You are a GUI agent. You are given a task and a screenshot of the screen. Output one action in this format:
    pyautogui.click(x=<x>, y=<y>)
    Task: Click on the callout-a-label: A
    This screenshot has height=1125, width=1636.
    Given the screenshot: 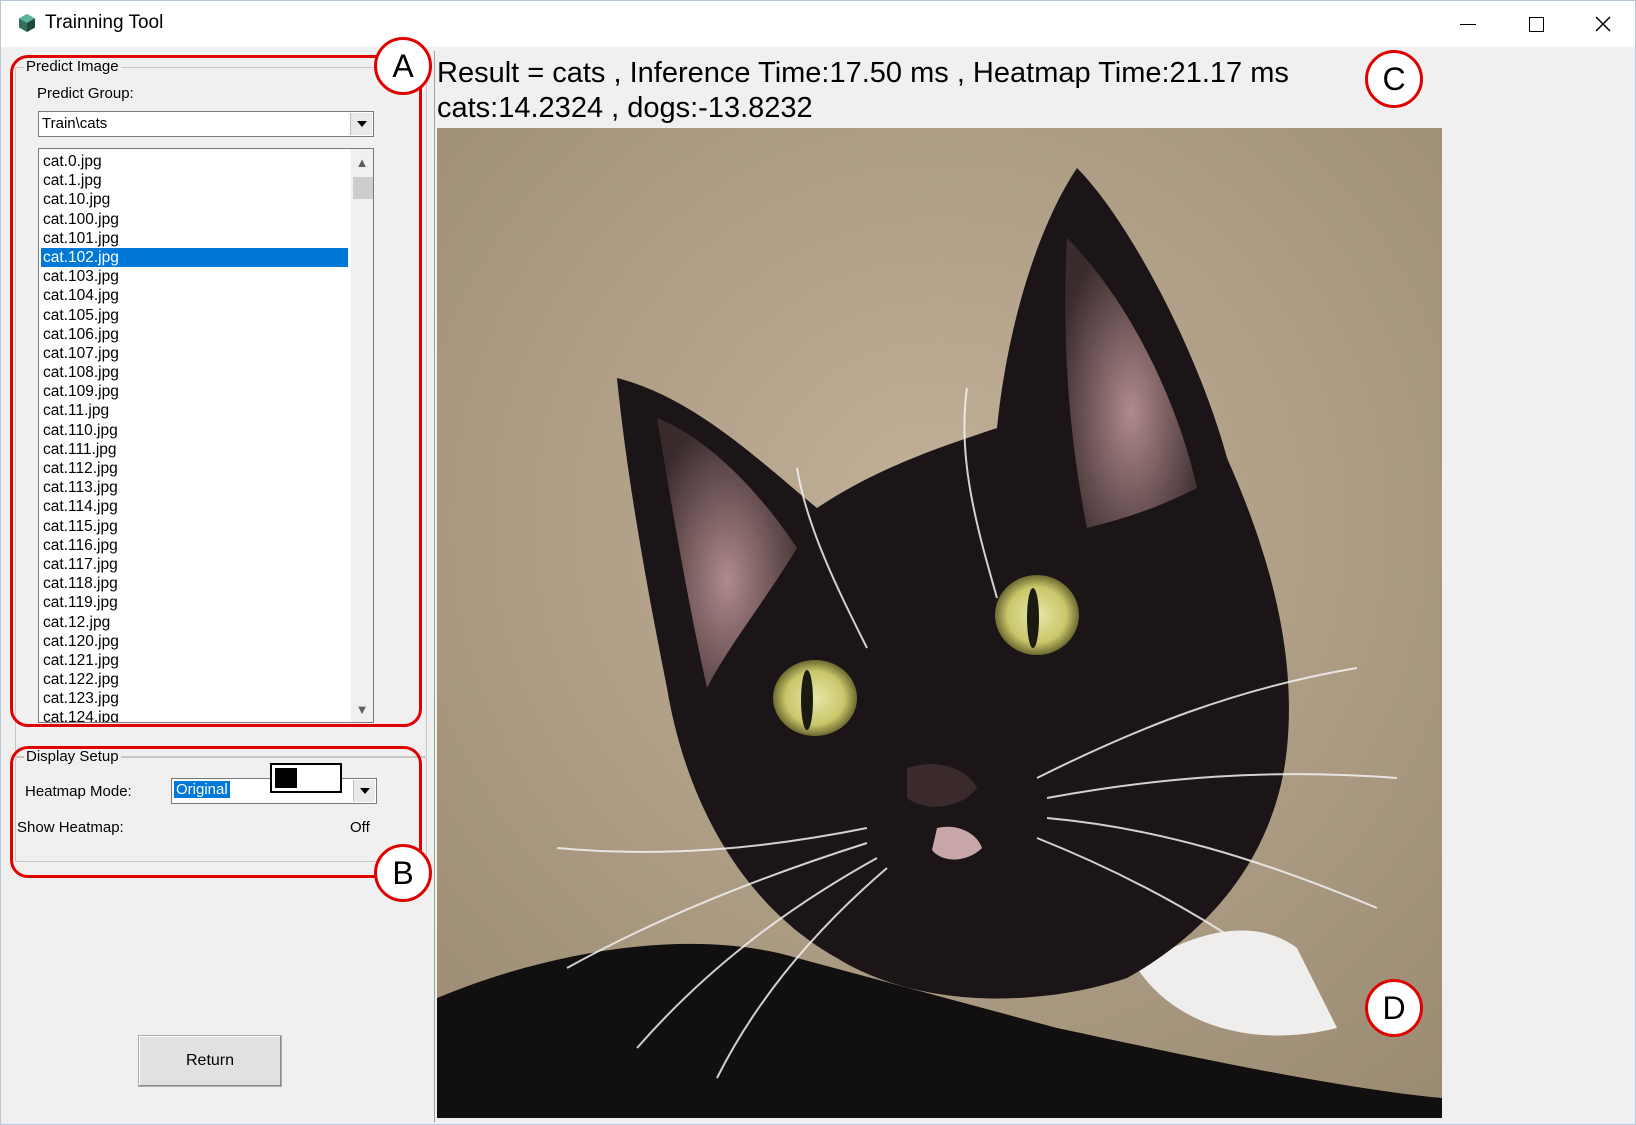 What is the action you would take?
    pyautogui.click(x=403, y=66)
    